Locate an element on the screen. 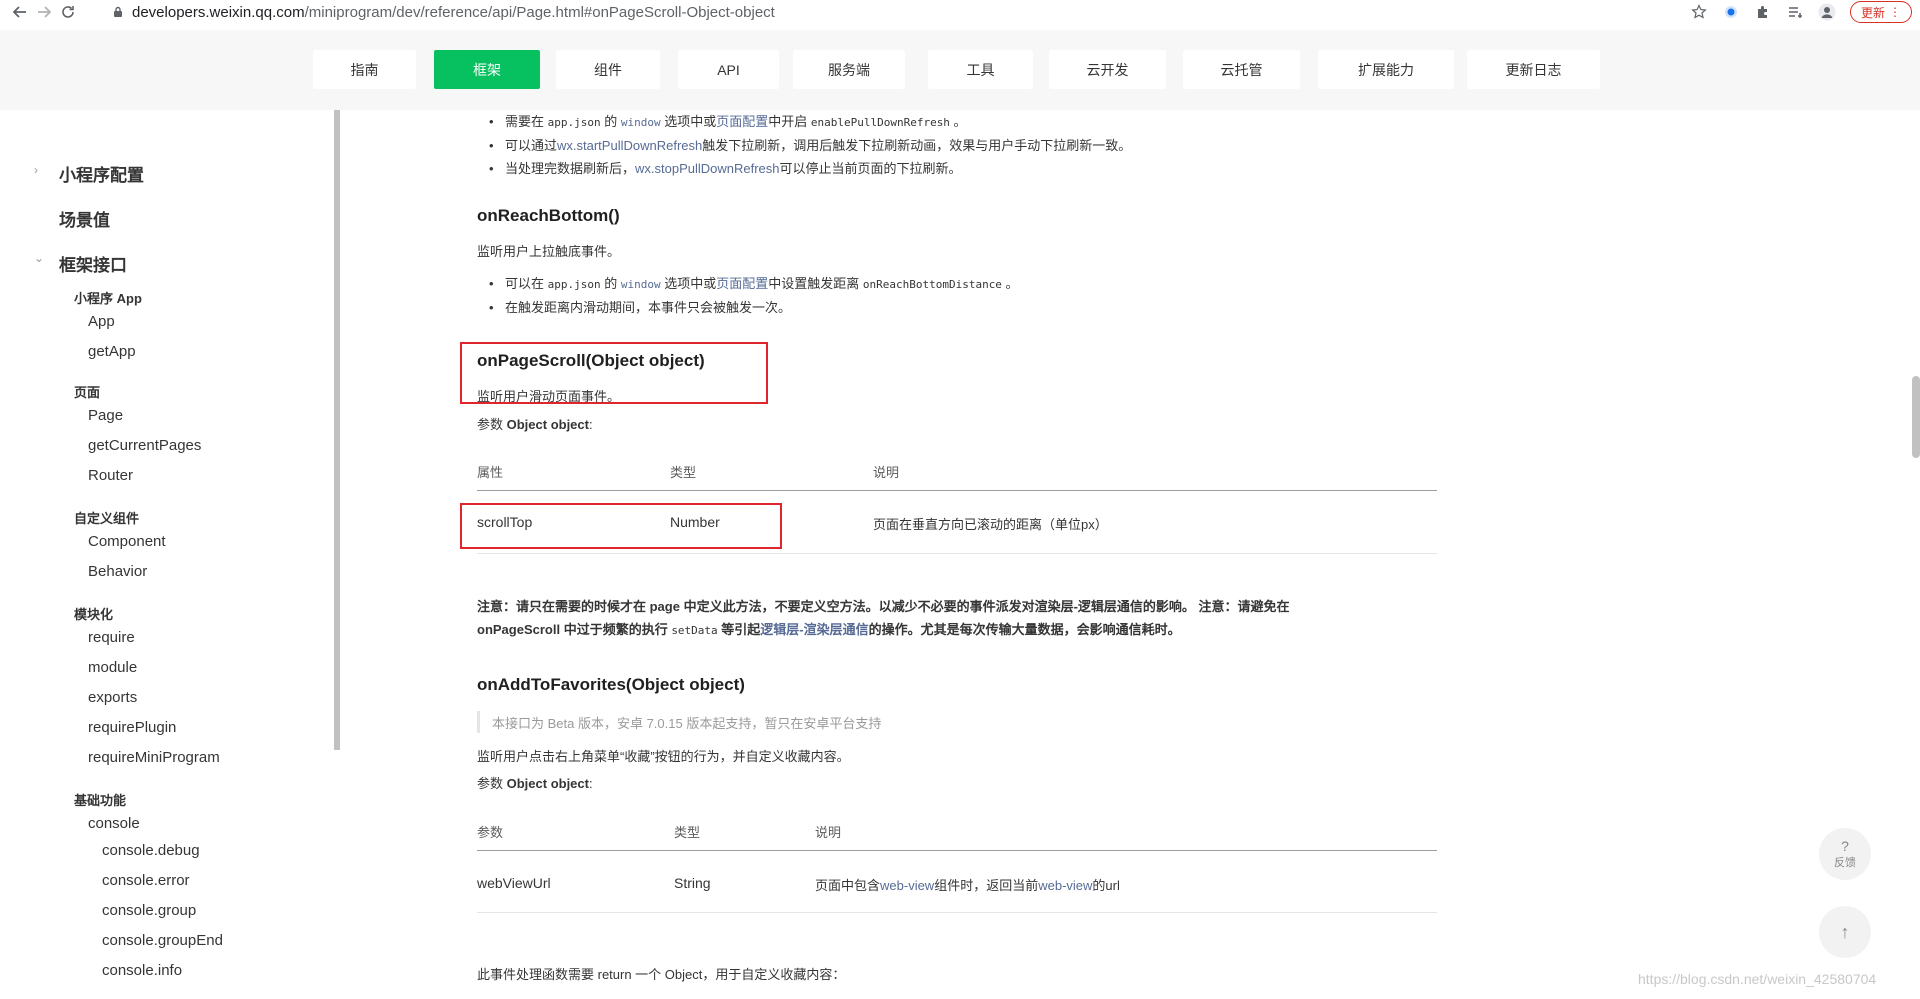  watermark: https://blog.csdn.net/weixin_42580704 is located at coordinates (1757, 979).